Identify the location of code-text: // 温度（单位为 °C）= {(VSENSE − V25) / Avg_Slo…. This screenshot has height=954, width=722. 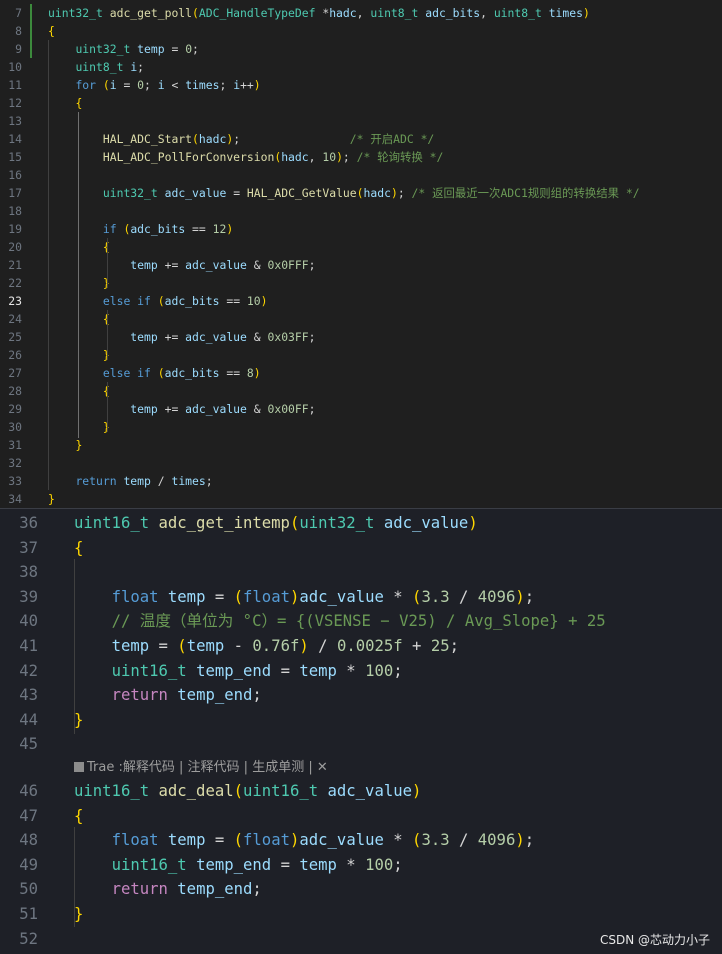
(340, 621).